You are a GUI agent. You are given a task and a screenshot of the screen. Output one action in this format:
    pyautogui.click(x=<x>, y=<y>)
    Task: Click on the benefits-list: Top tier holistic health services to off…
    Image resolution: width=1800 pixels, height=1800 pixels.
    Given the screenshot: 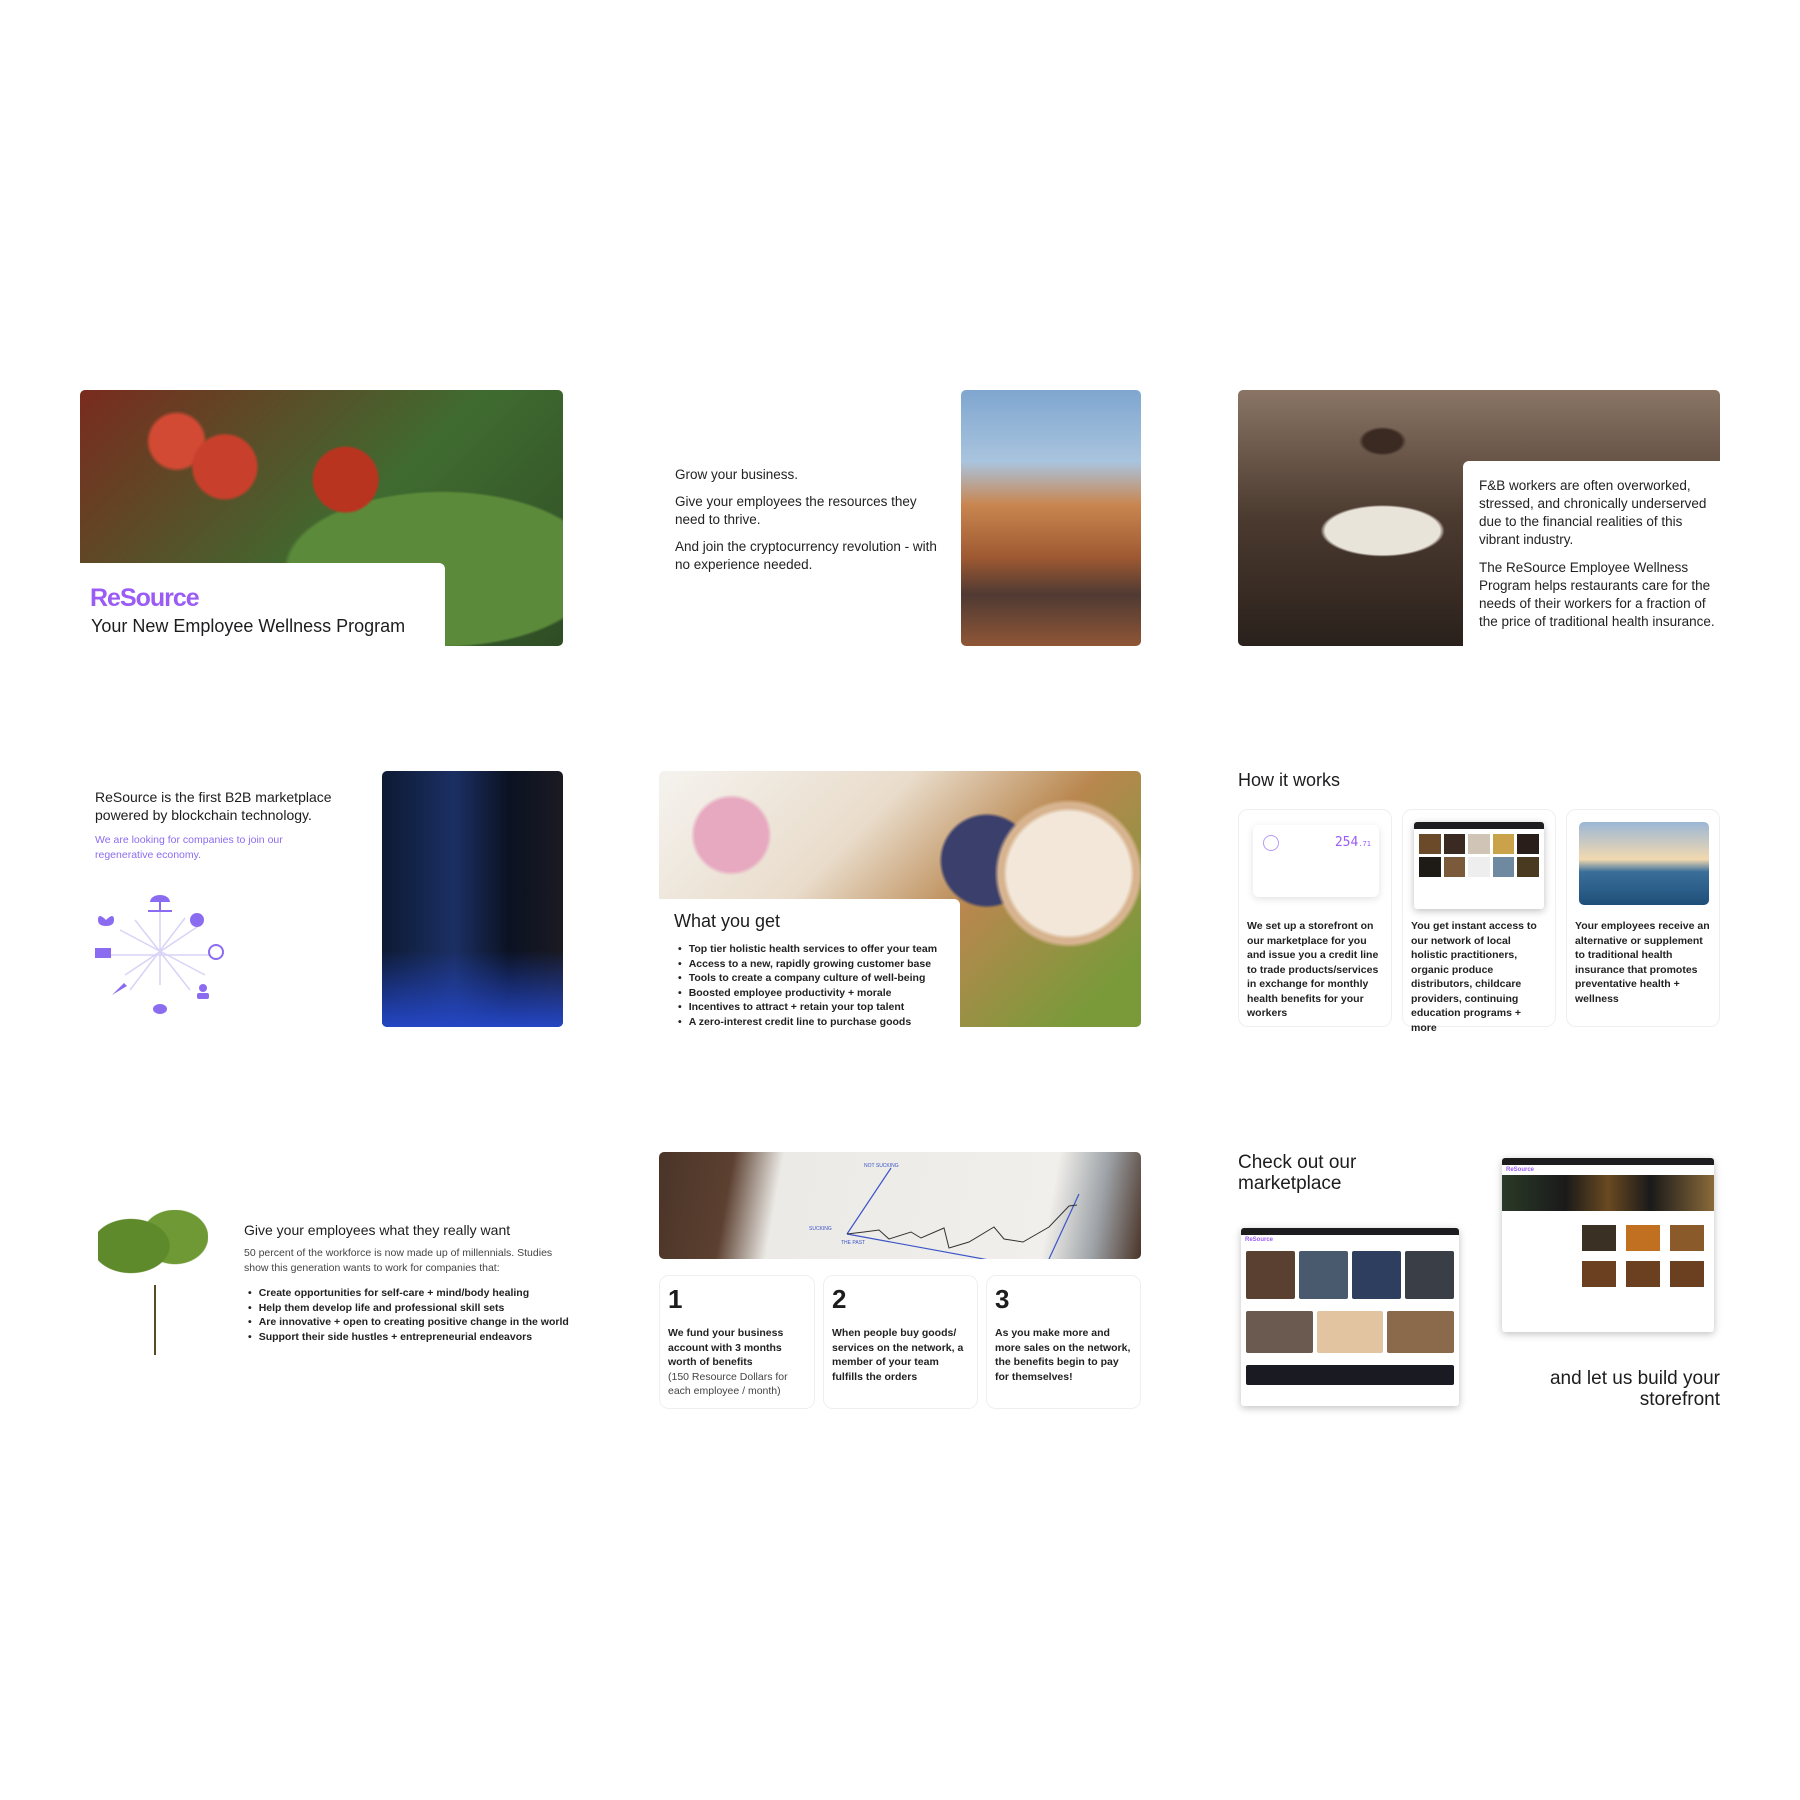 What is the action you would take?
    pyautogui.click(x=807, y=985)
    